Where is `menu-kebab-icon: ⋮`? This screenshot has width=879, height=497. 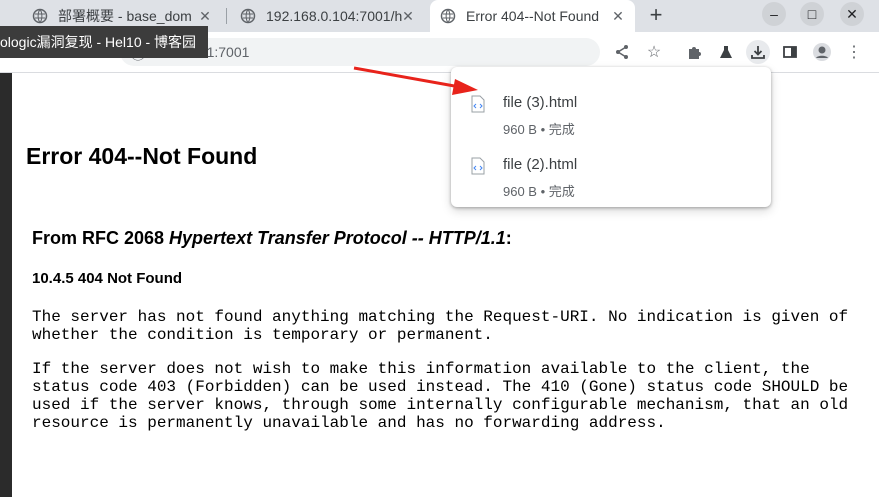 menu-kebab-icon: ⋮ is located at coordinates (854, 52).